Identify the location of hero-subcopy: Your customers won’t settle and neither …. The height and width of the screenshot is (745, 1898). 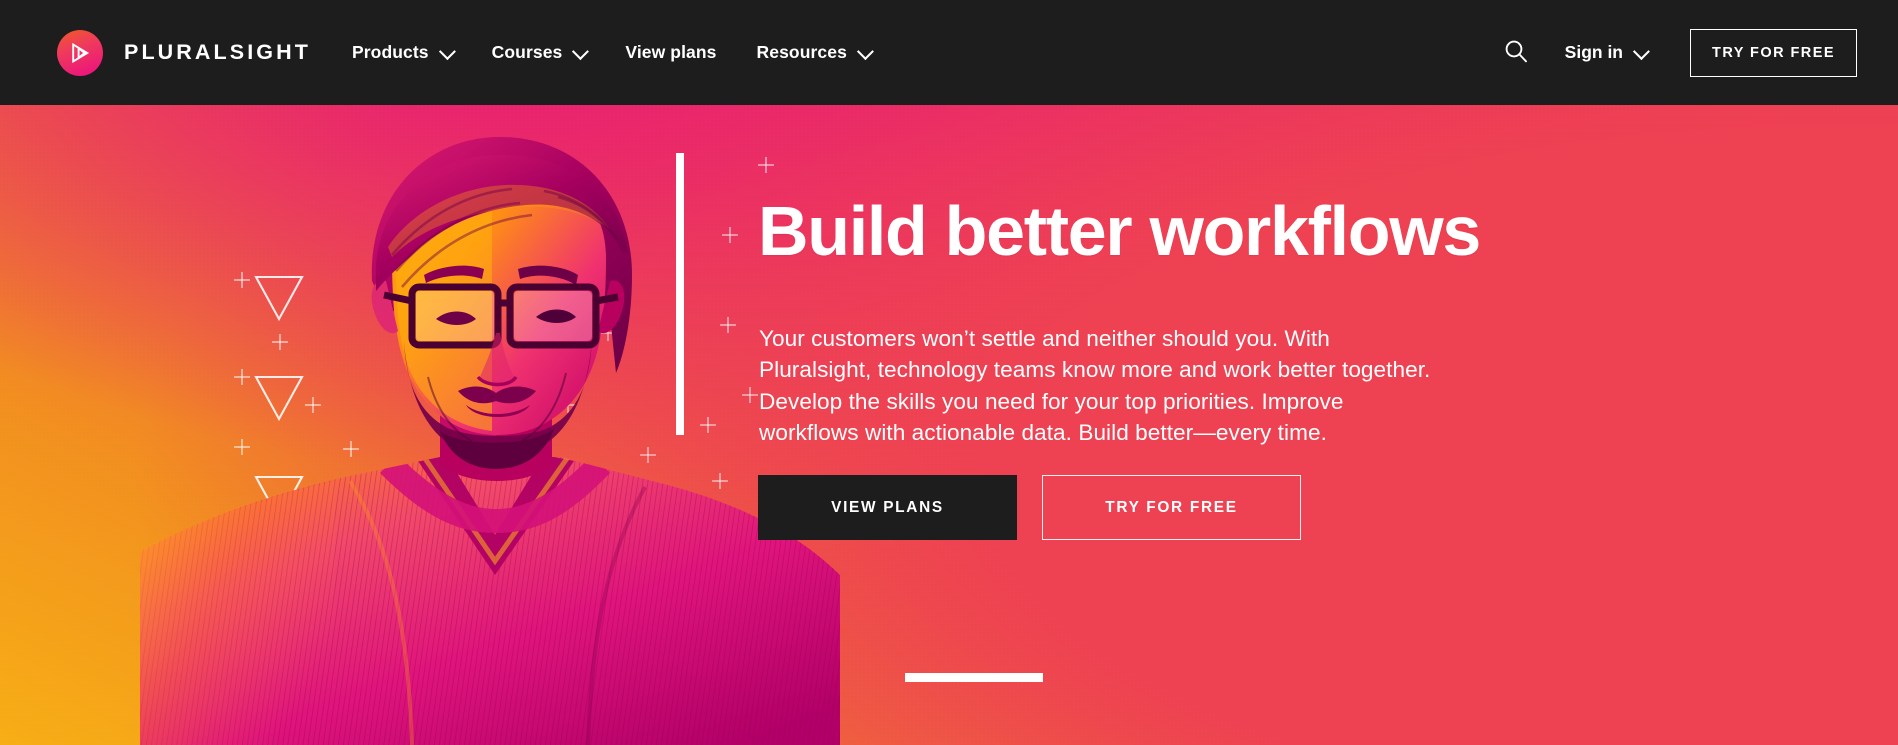
(1095, 386).